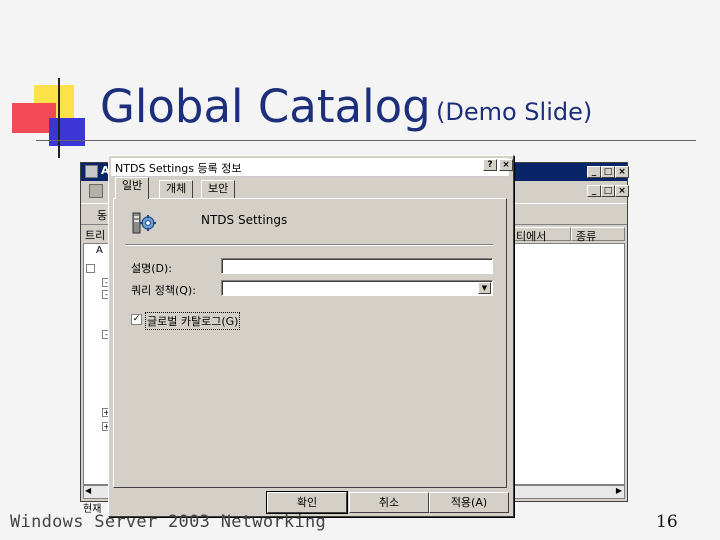  What do you see at coordinates (193, 321) in the screenshot?
I see `global-catalog-label: 글로벌 카탈로그(G)` at bounding box center [193, 321].